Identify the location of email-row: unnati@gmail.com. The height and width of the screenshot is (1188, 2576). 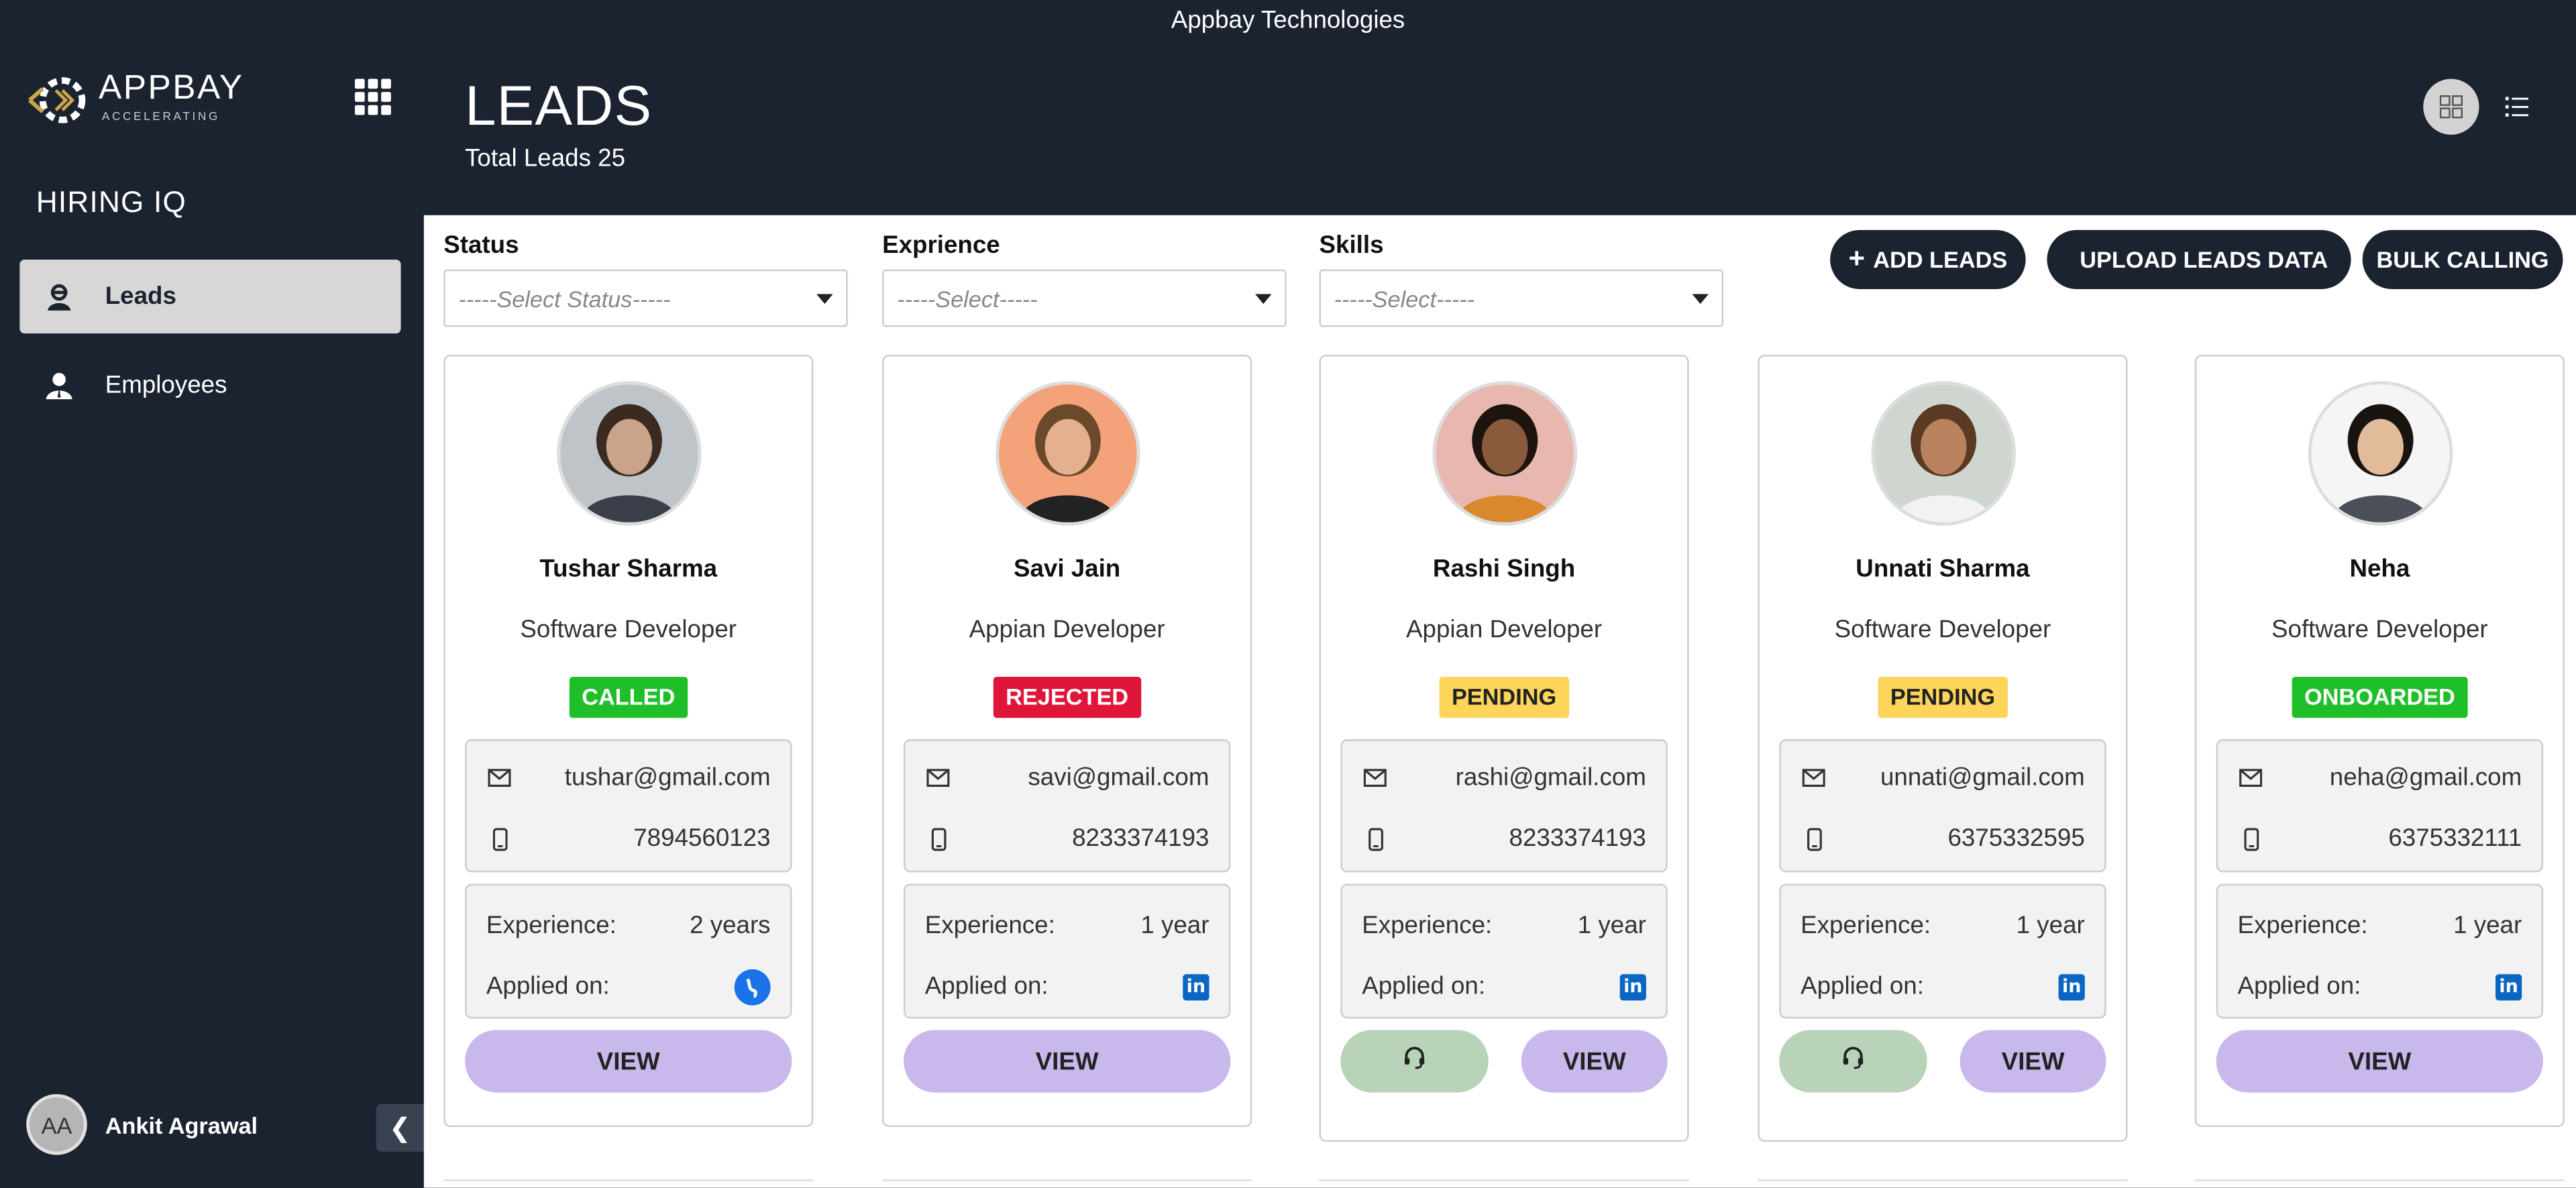
(1942, 777).